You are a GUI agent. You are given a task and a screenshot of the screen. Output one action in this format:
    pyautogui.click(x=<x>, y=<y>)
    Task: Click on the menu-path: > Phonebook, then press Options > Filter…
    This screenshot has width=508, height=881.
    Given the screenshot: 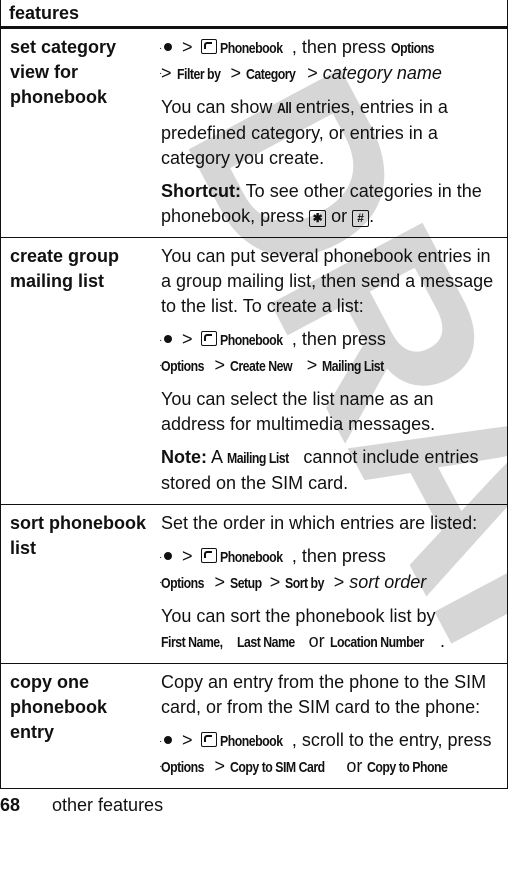 What is the action you would take?
    pyautogui.click(x=329, y=61)
    